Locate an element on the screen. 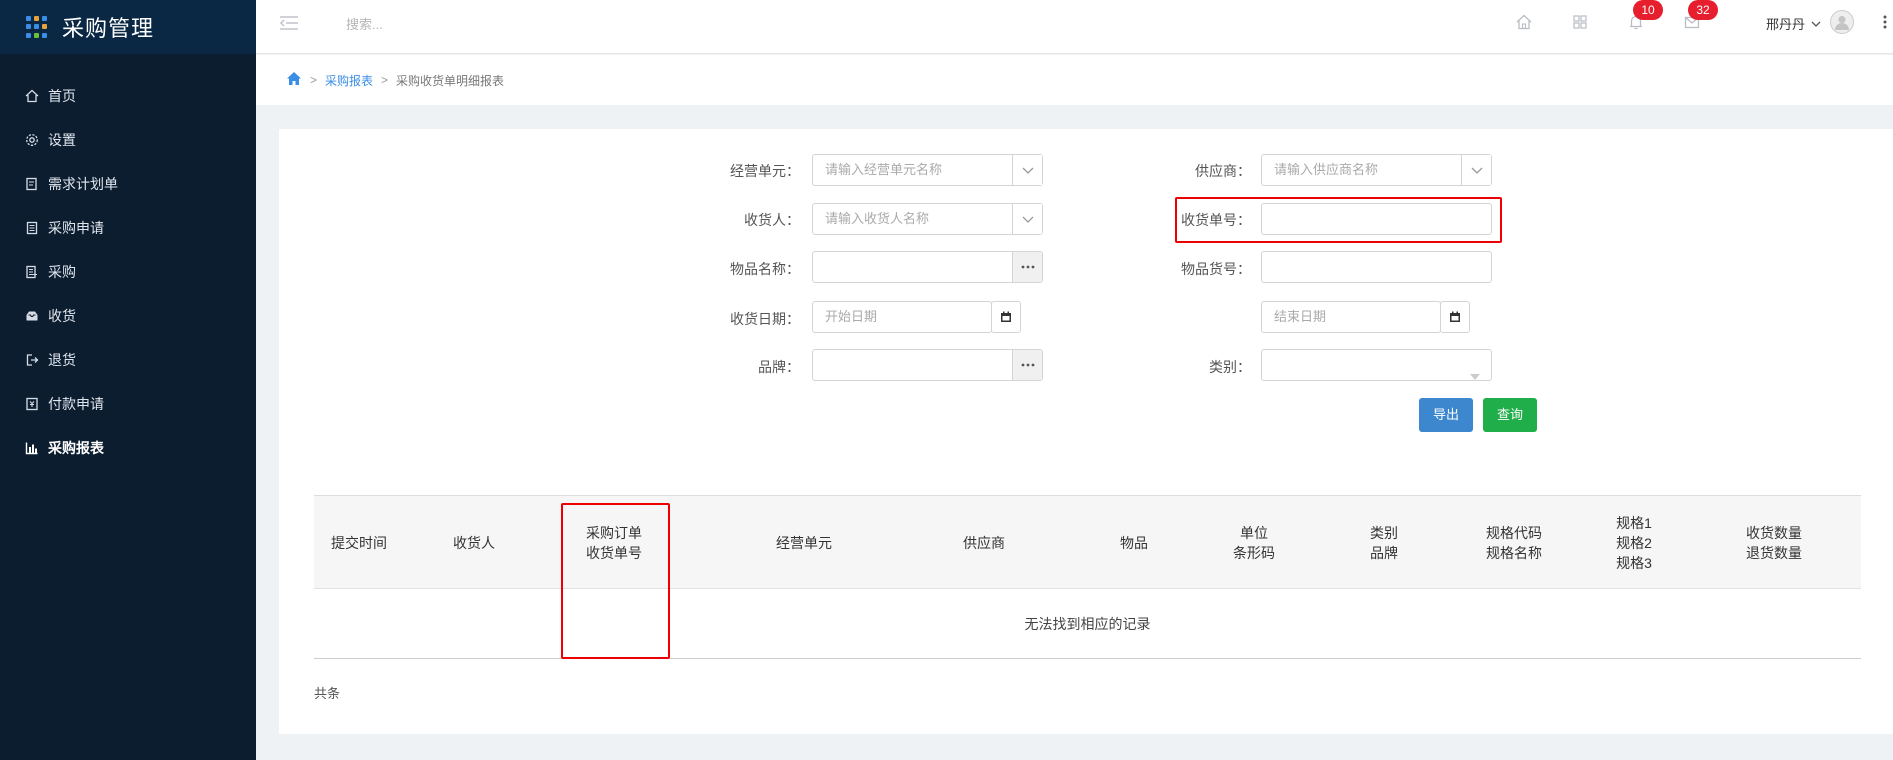  receiver-placeholder: 请输入收货人名称 is located at coordinates (877, 218).